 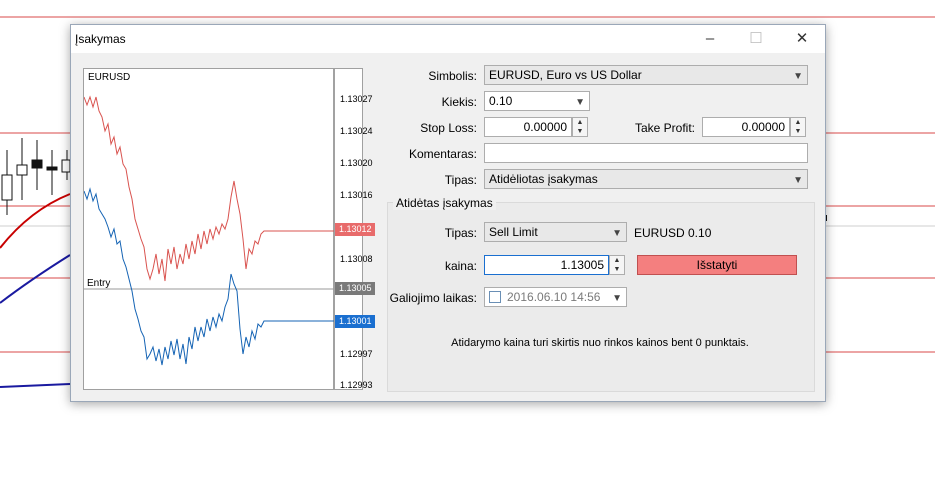 I want to click on window-title: Įsakymas, so click(x=100, y=39).